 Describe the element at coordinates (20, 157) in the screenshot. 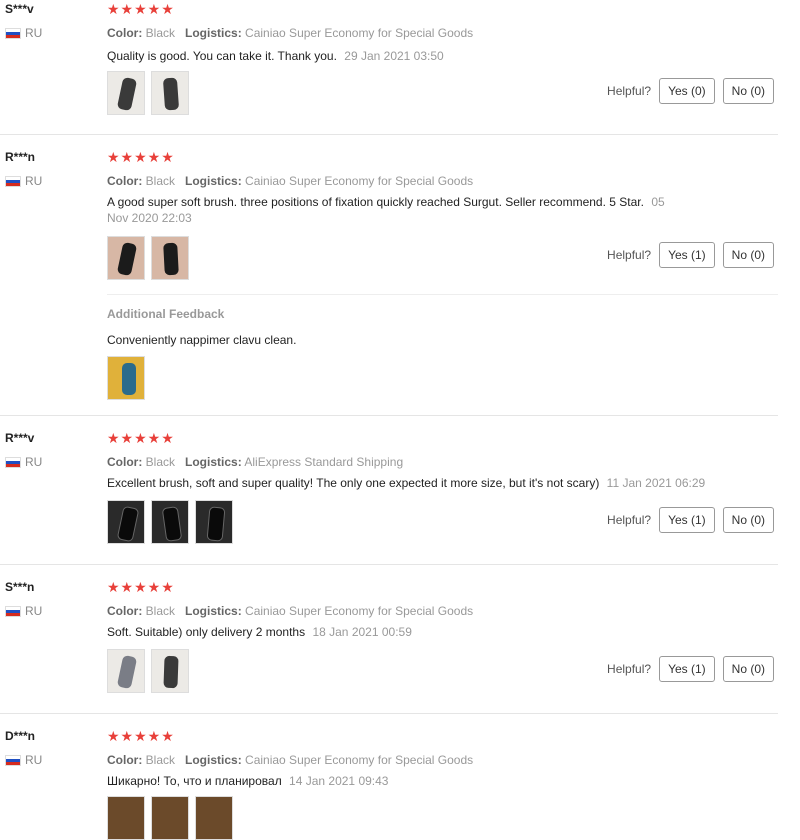

I see `reviewer-name: R***n` at that location.